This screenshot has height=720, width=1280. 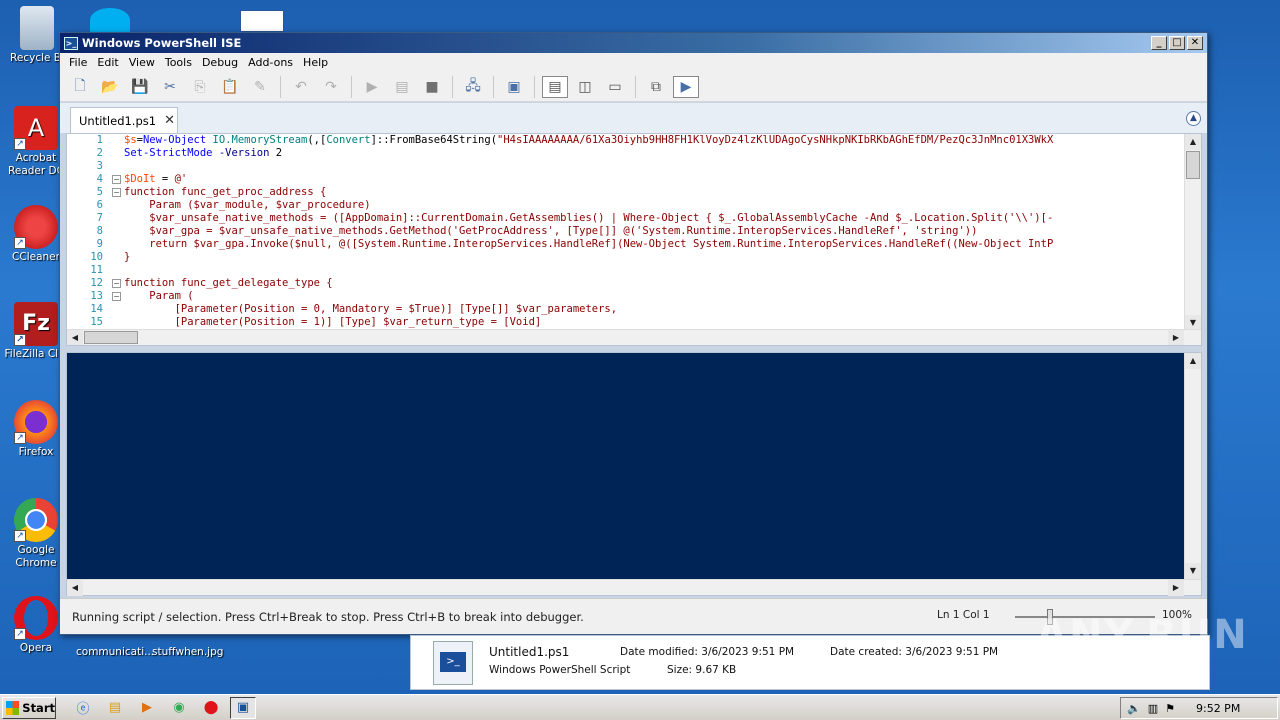 I want to click on start-button: Start, so click(x=29, y=707).